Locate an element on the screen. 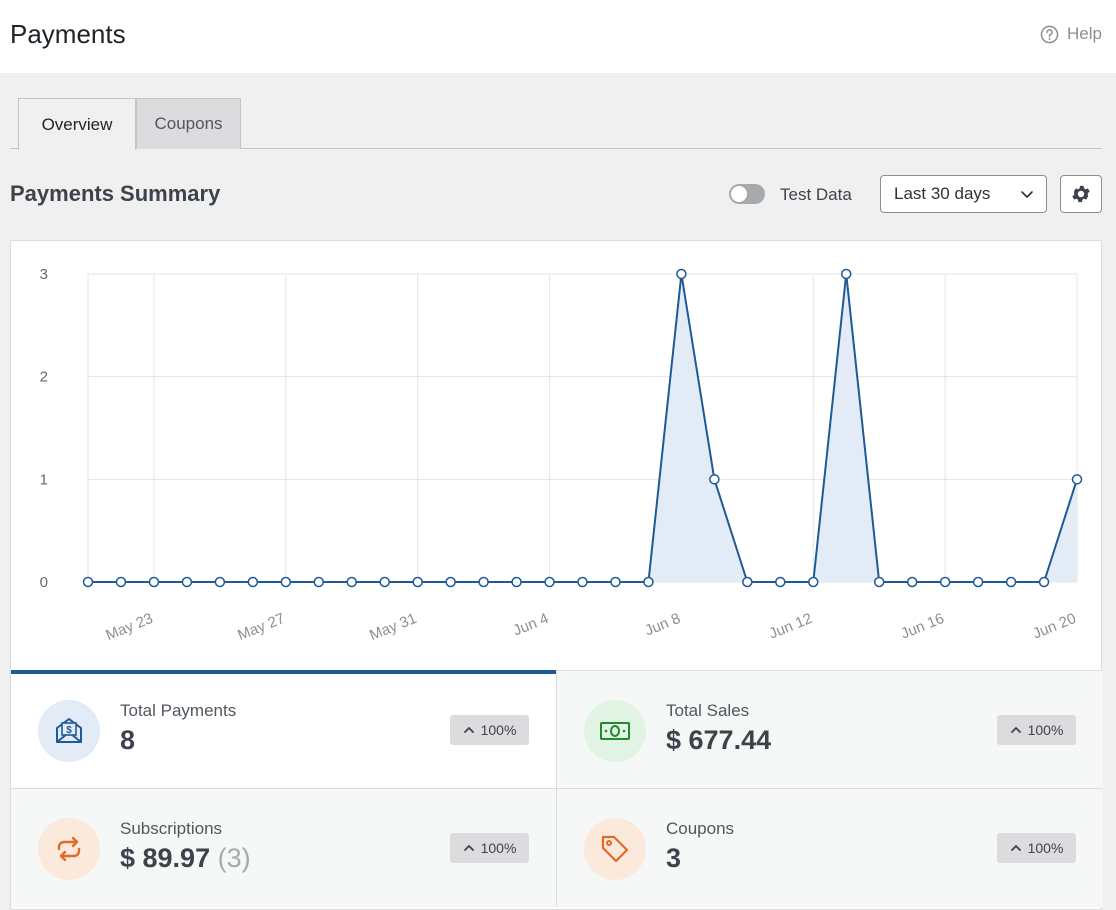 The image size is (1116, 910). test-data-label: Test Data is located at coordinates (816, 194).